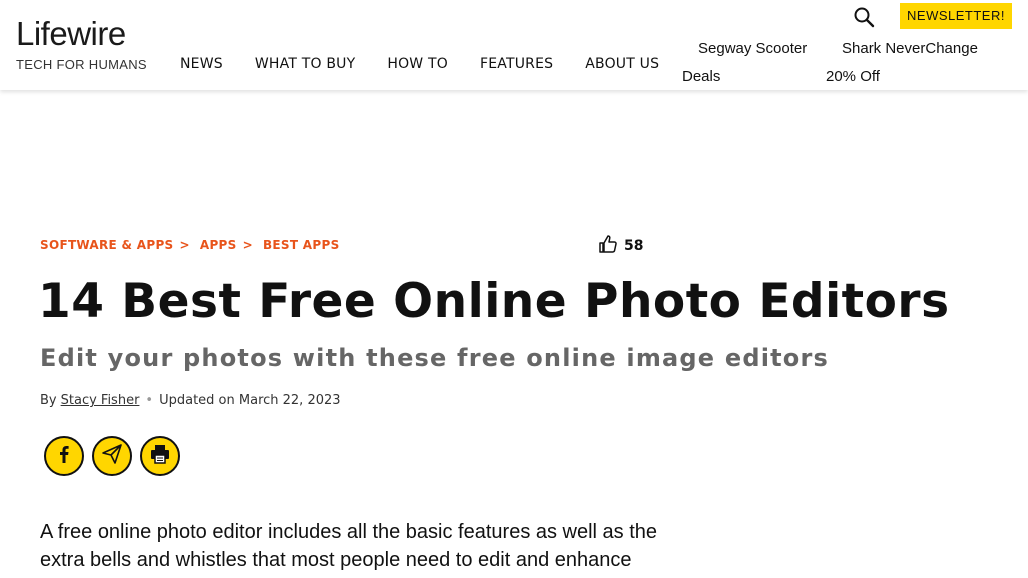 The width and height of the screenshot is (1028, 578). I want to click on facebook-icon, so click(64, 456).